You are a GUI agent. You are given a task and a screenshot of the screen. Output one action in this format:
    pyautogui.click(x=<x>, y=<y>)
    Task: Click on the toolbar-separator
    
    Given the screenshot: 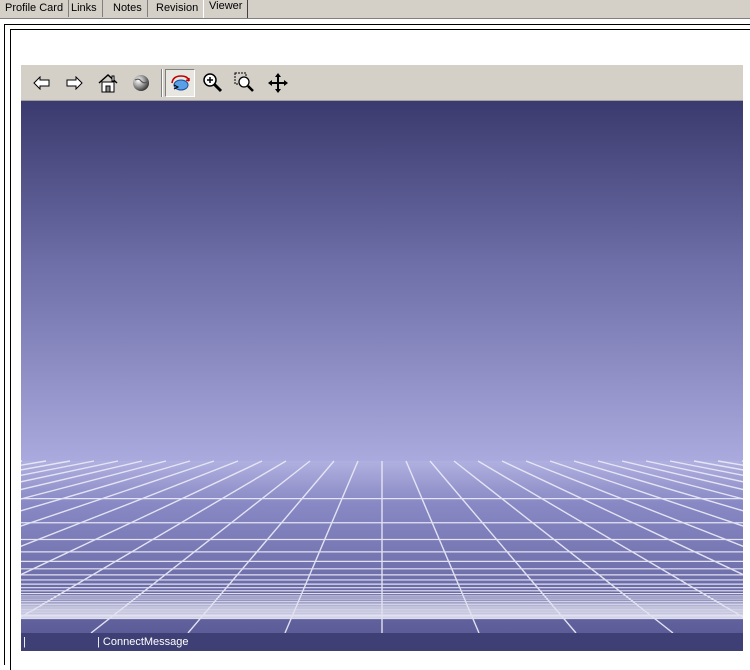 What is the action you would take?
    pyautogui.click(x=162, y=83)
    